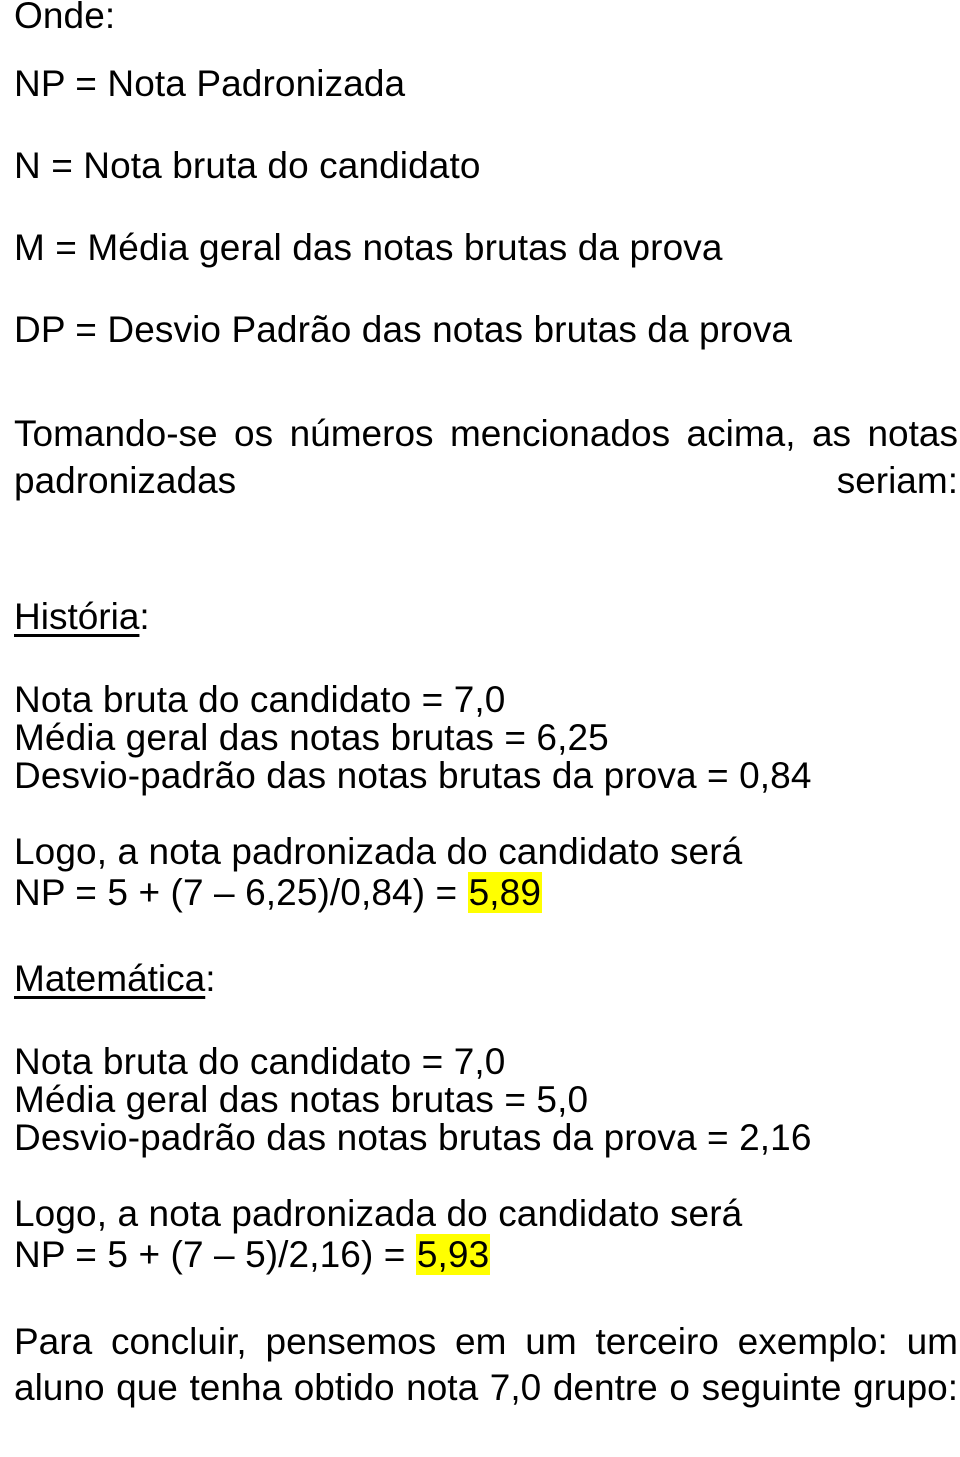 The image size is (960, 1457). What do you see at coordinates (311, 737) in the screenshot?
I see `historia-media-geral: Média geral das notas brutas = 6,25` at bounding box center [311, 737].